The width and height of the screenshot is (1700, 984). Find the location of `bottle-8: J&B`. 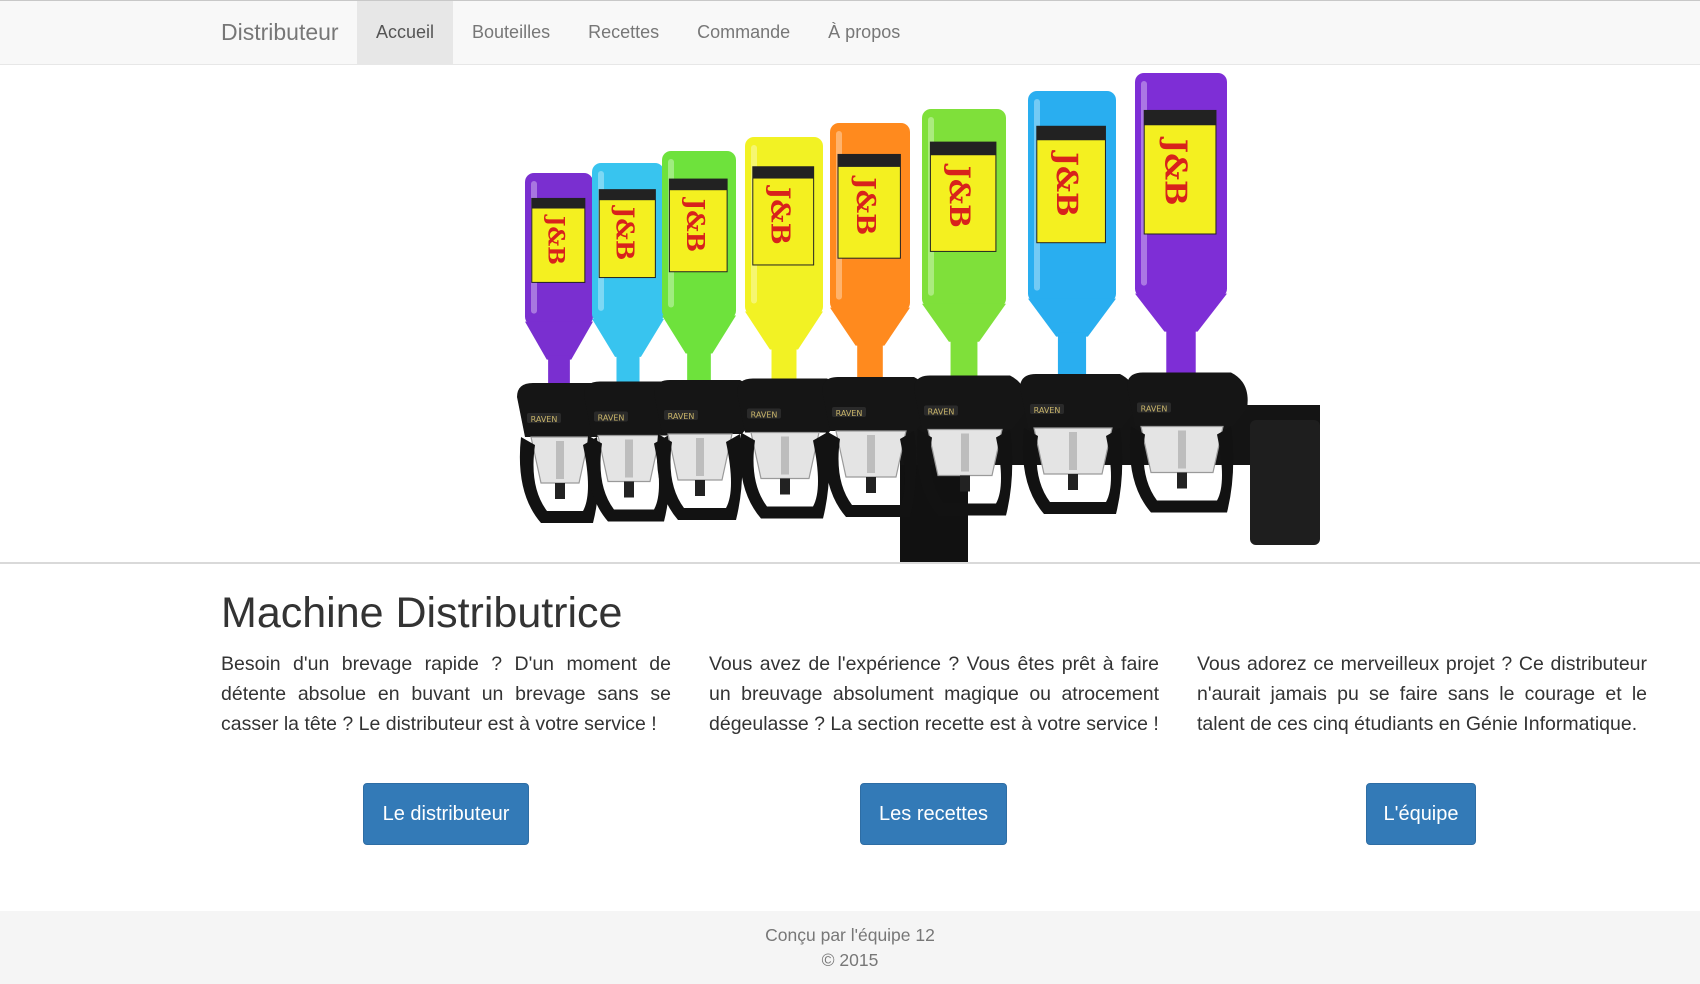

bottle-8: J&B is located at coordinates (1181, 235).